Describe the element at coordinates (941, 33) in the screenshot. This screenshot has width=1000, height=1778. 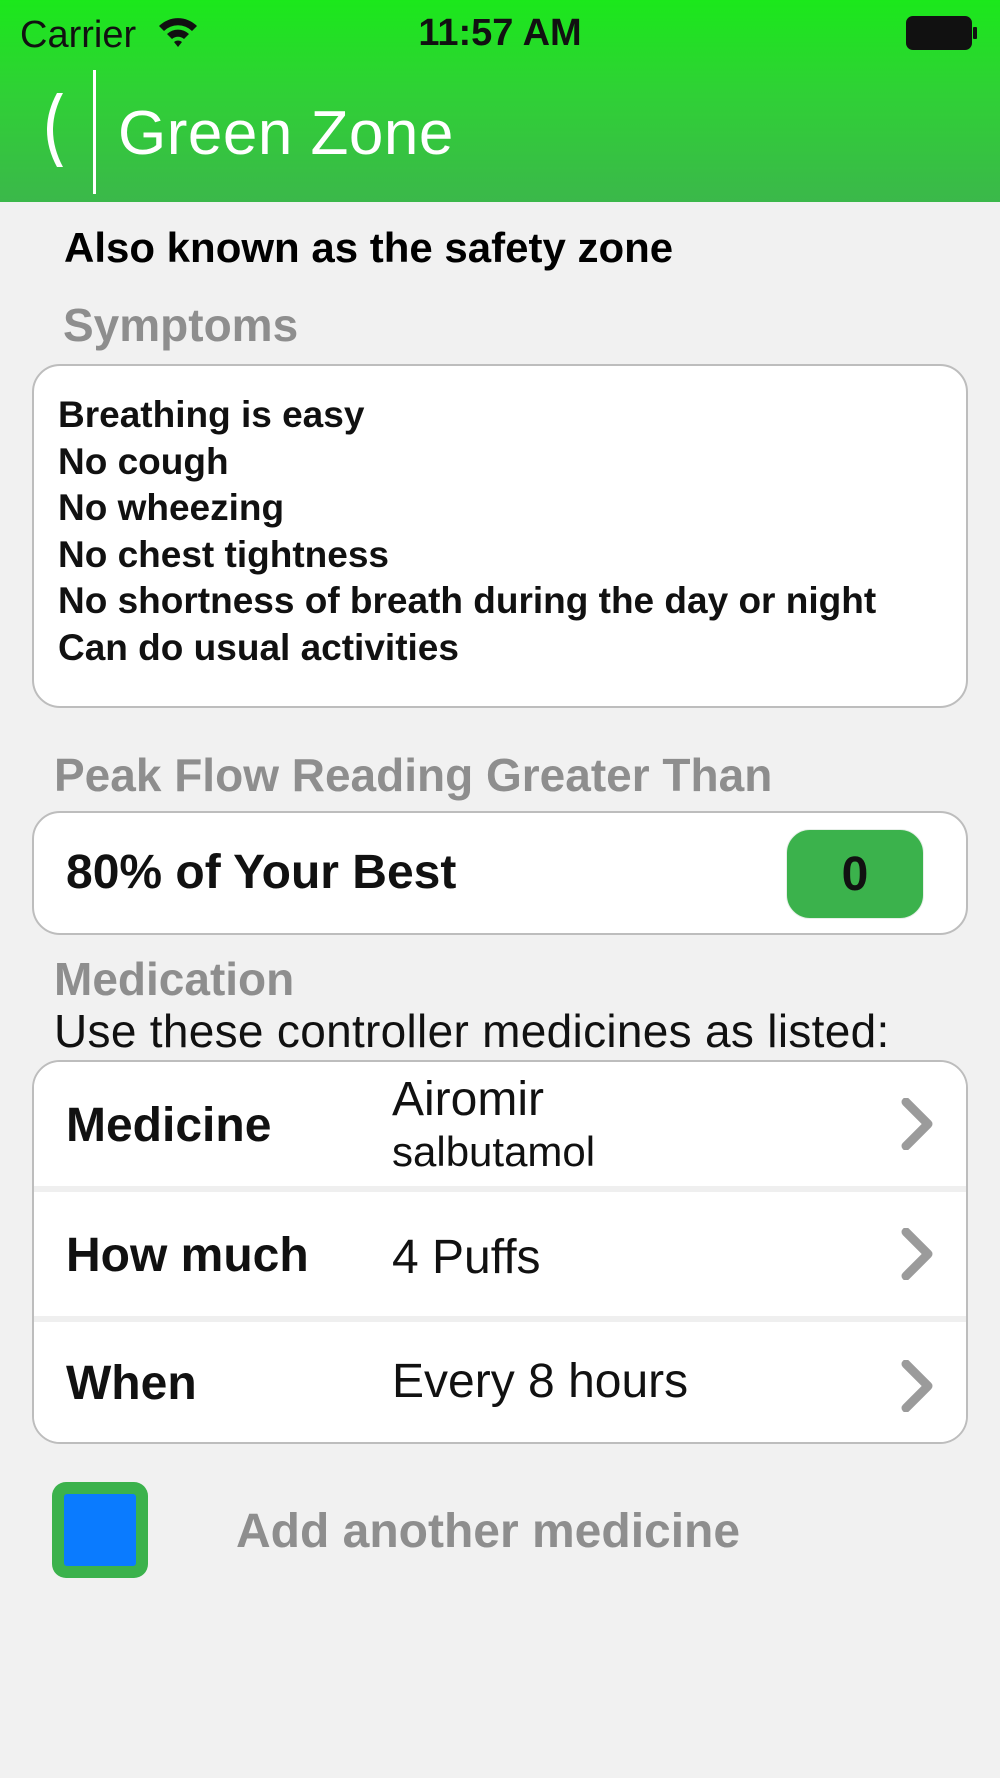
I see `battery-icon` at that location.